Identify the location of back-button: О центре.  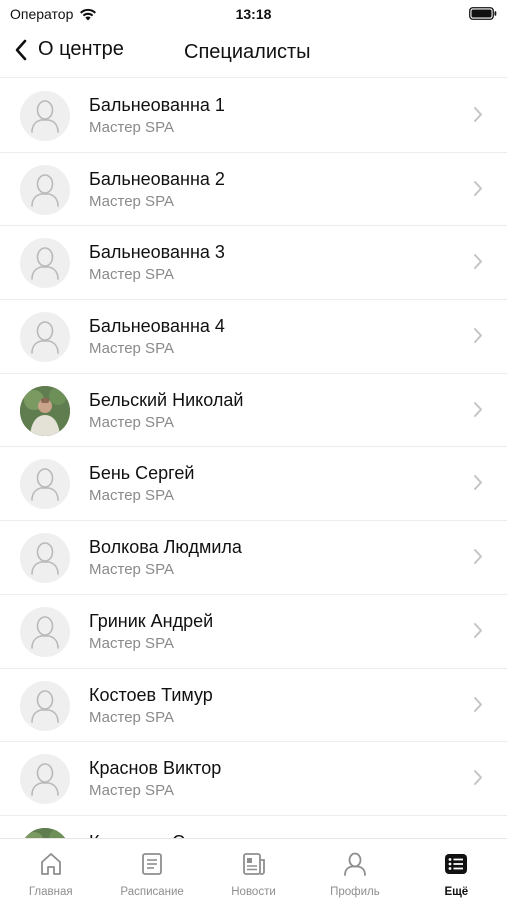
(69, 49).